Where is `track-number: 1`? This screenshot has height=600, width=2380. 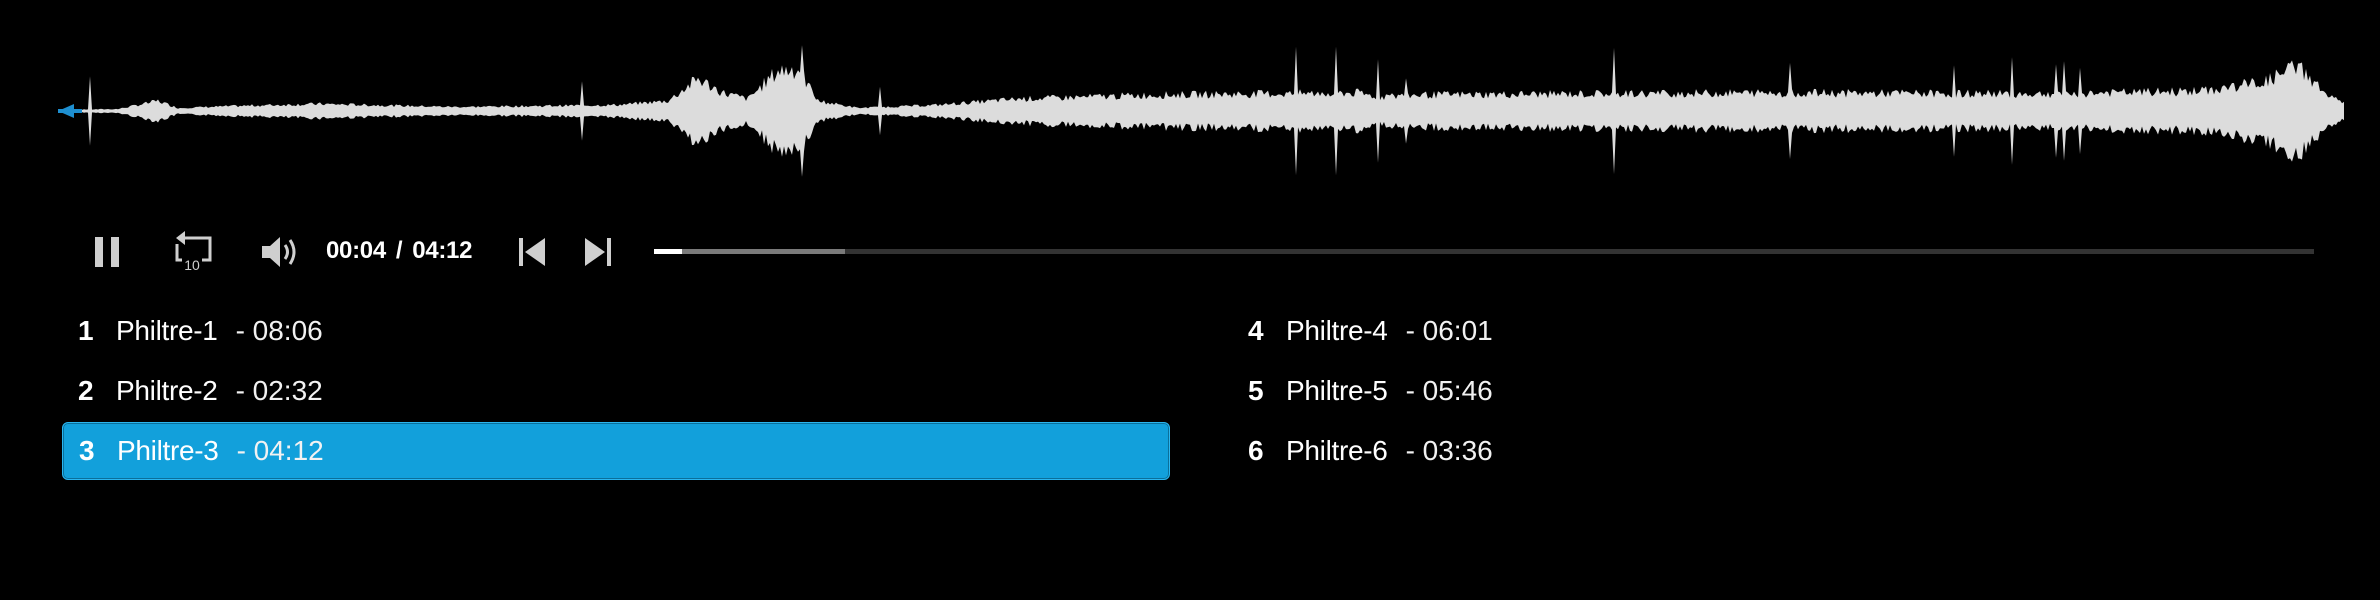 track-number: 1 is located at coordinates (86, 330).